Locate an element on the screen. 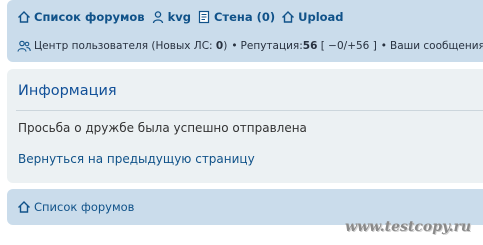  footer-forum-index-link: Список форумов is located at coordinates (84, 207).